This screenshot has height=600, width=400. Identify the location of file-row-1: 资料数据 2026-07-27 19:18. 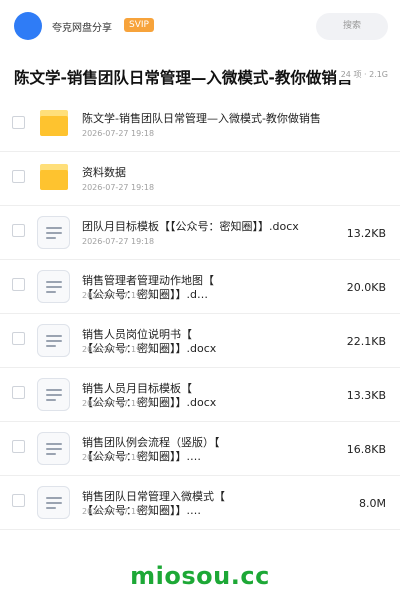
(200, 179).